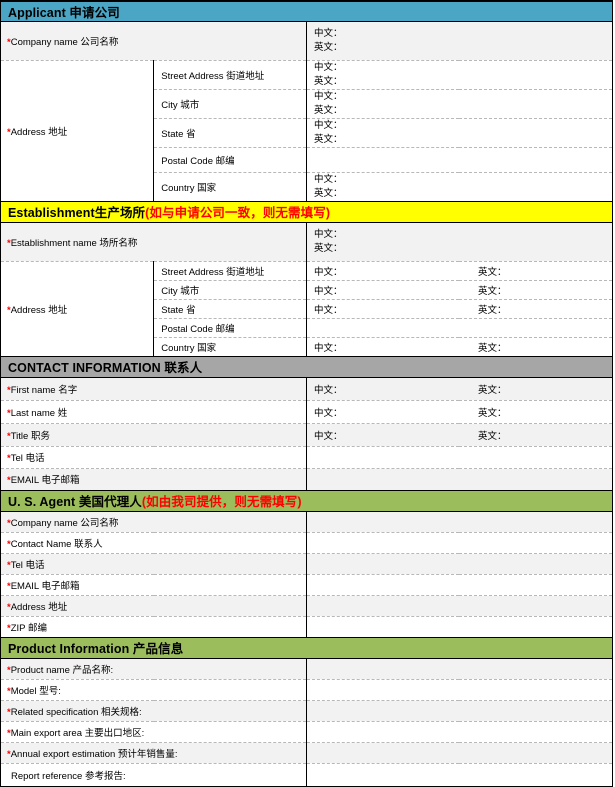 The height and width of the screenshot is (787, 615). I want to click on input-establishment-city: 中文： 英文：, so click(459, 290).